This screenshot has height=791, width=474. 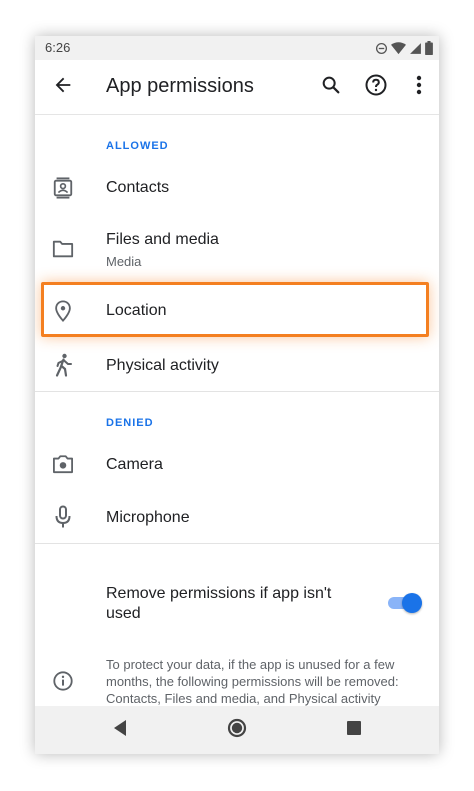 I want to click on help-icon, so click(x=376, y=87).